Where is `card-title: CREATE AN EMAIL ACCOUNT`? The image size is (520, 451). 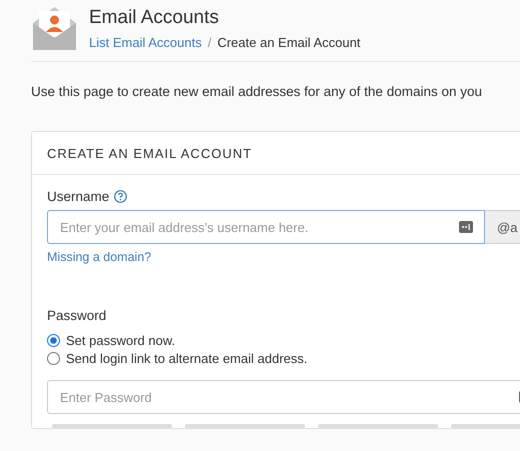 card-title: CREATE AN EMAIL ACCOUNT is located at coordinates (149, 153).